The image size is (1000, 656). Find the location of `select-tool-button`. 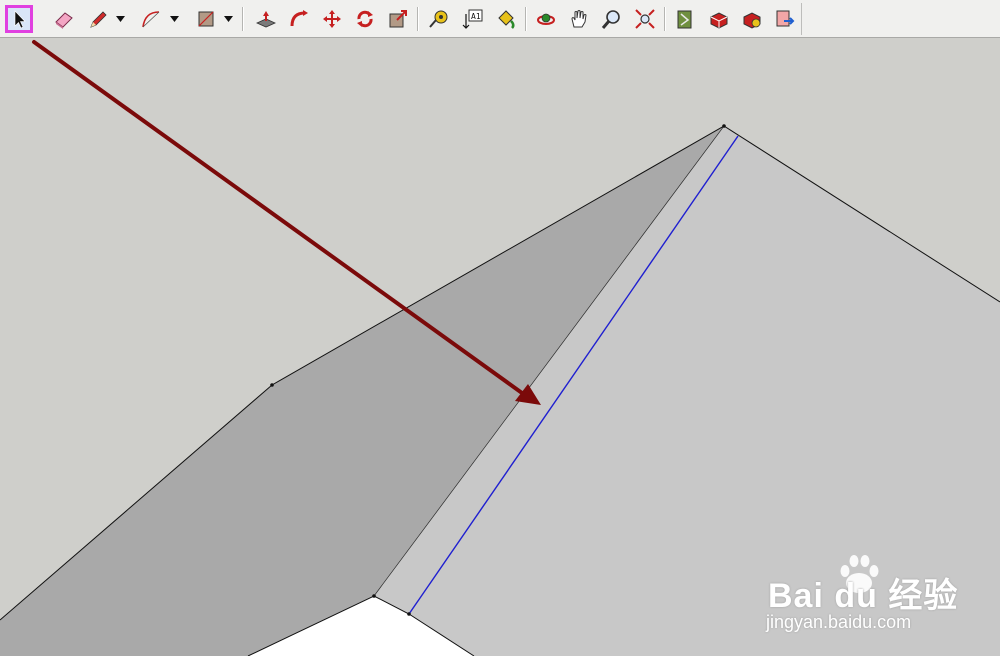

select-tool-button is located at coordinates (19, 19).